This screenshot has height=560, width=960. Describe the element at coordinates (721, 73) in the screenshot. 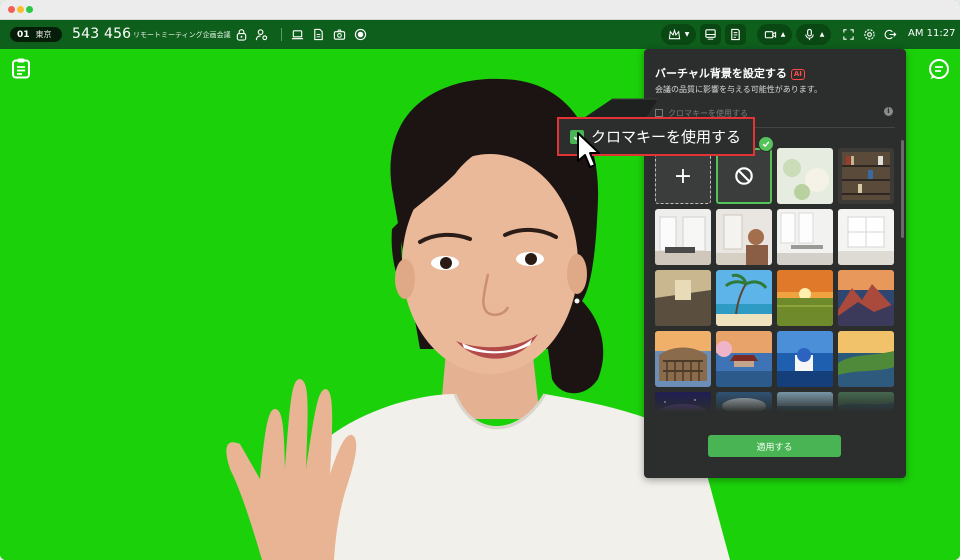

I see `panel-title-text: バーチャル背景を設定する` at that location.